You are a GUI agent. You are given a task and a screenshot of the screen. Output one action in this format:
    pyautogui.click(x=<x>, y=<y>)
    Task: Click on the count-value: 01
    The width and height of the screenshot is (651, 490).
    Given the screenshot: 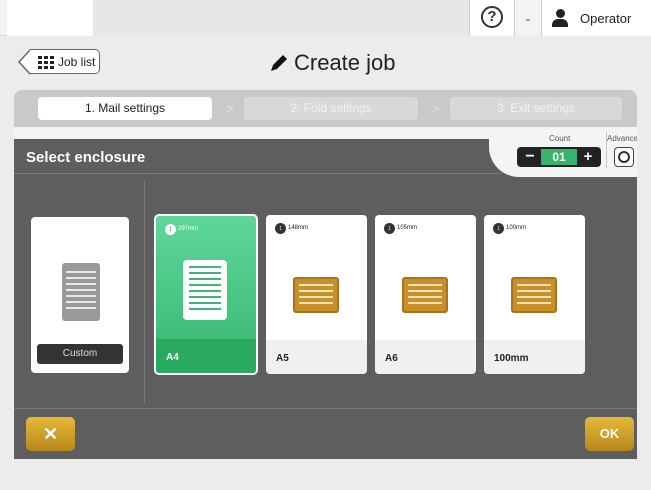 What is the action you would take?
    pyautogui.click(x=559, y=157)
    